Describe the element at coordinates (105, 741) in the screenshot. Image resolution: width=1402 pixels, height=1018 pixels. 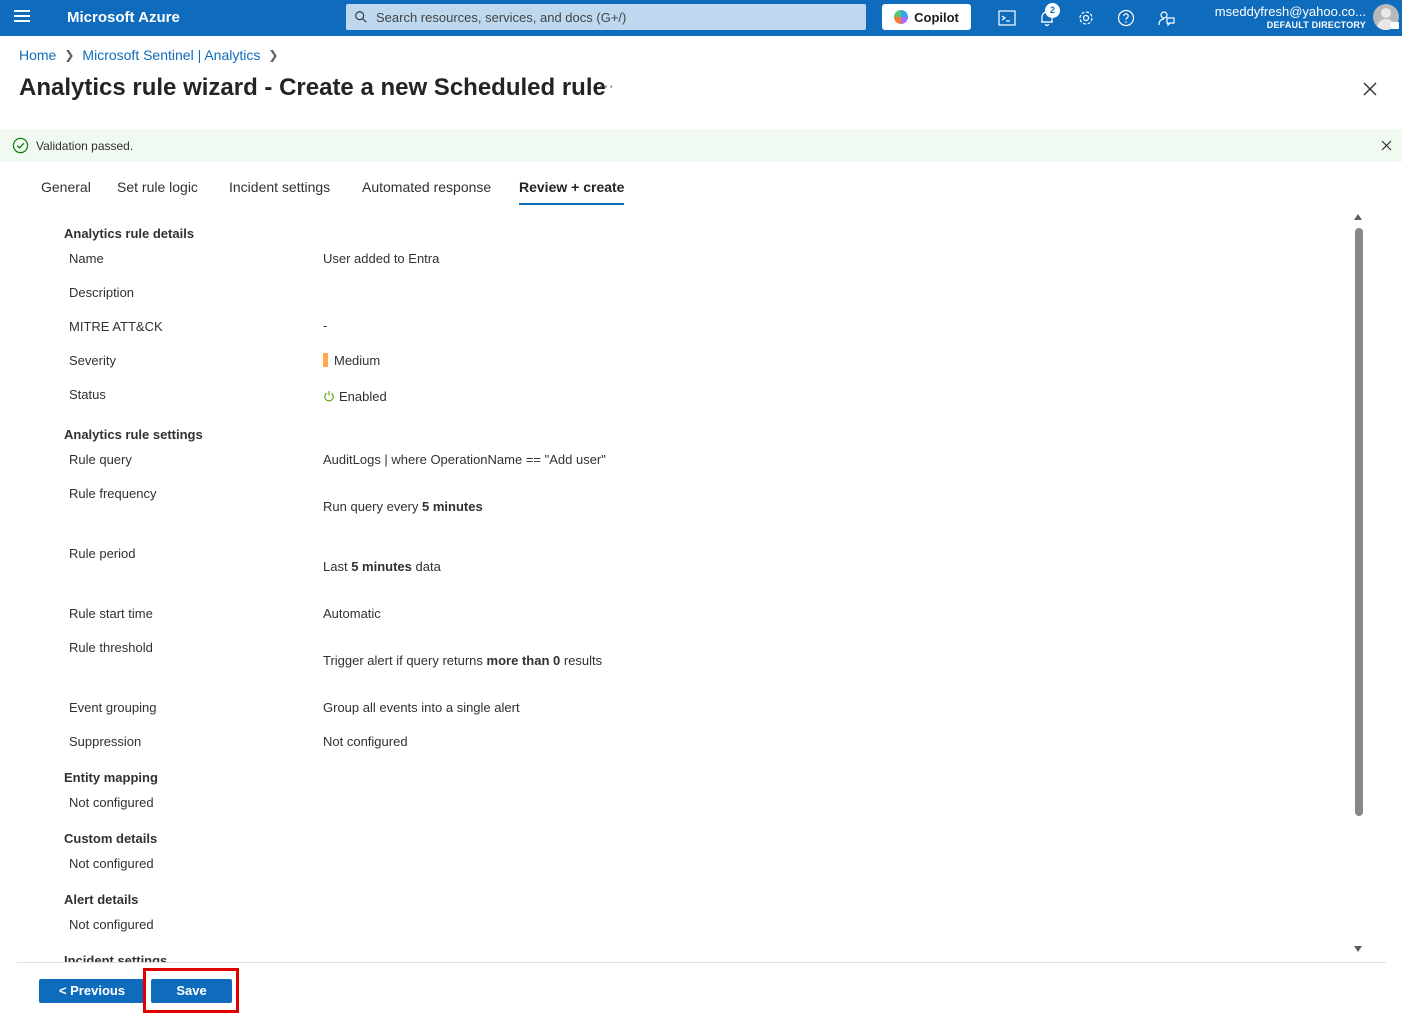
I see `suppression-label: Suppression` at that location.